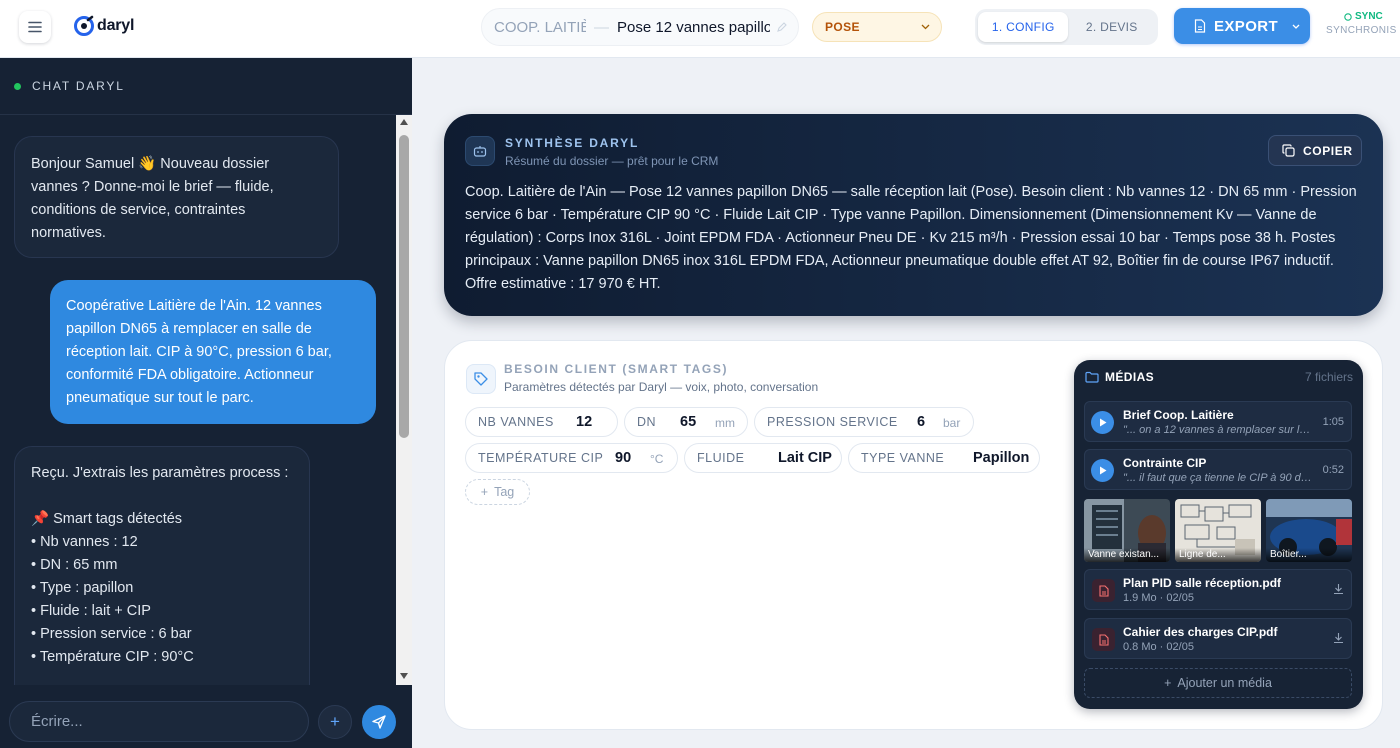 The height and width of the screenshot is (748, 1400). I want to click on smart-tag-dn: DN 65 mm, so click(686, 422).